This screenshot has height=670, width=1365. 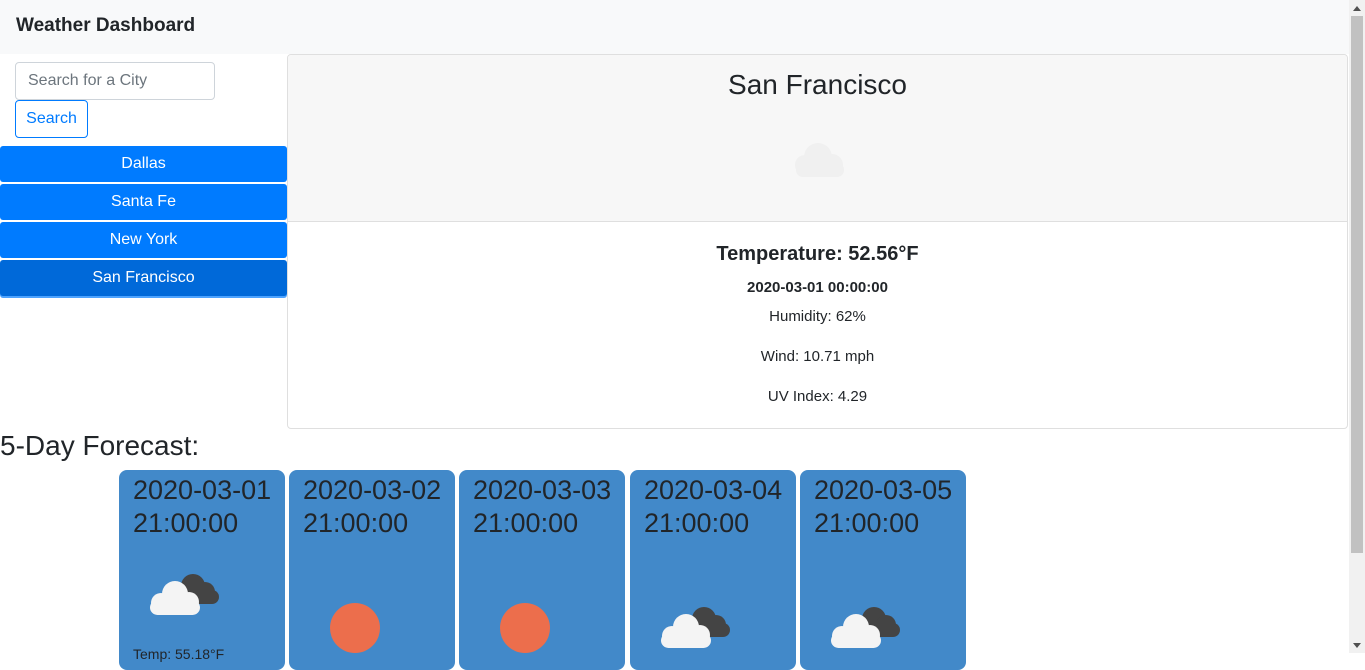 I want to click on search-input, so click(x=115, y=81).